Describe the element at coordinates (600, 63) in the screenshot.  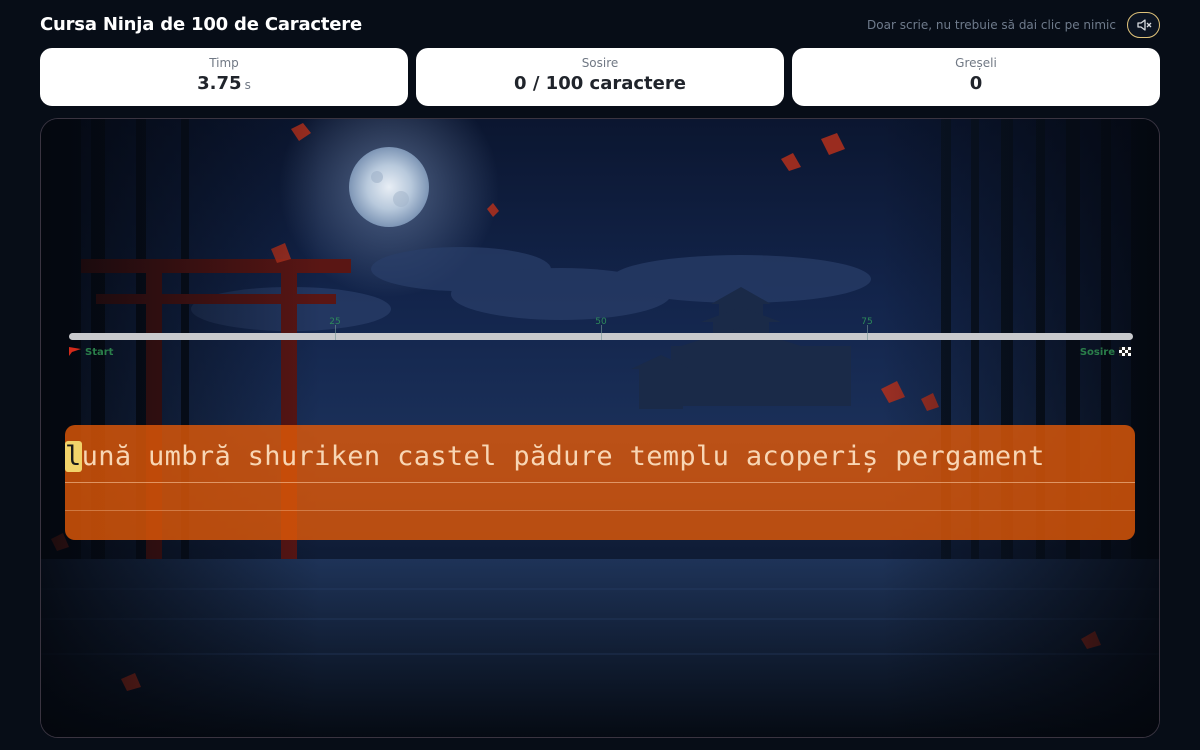
I see `finish-label: Sosire` at that location.